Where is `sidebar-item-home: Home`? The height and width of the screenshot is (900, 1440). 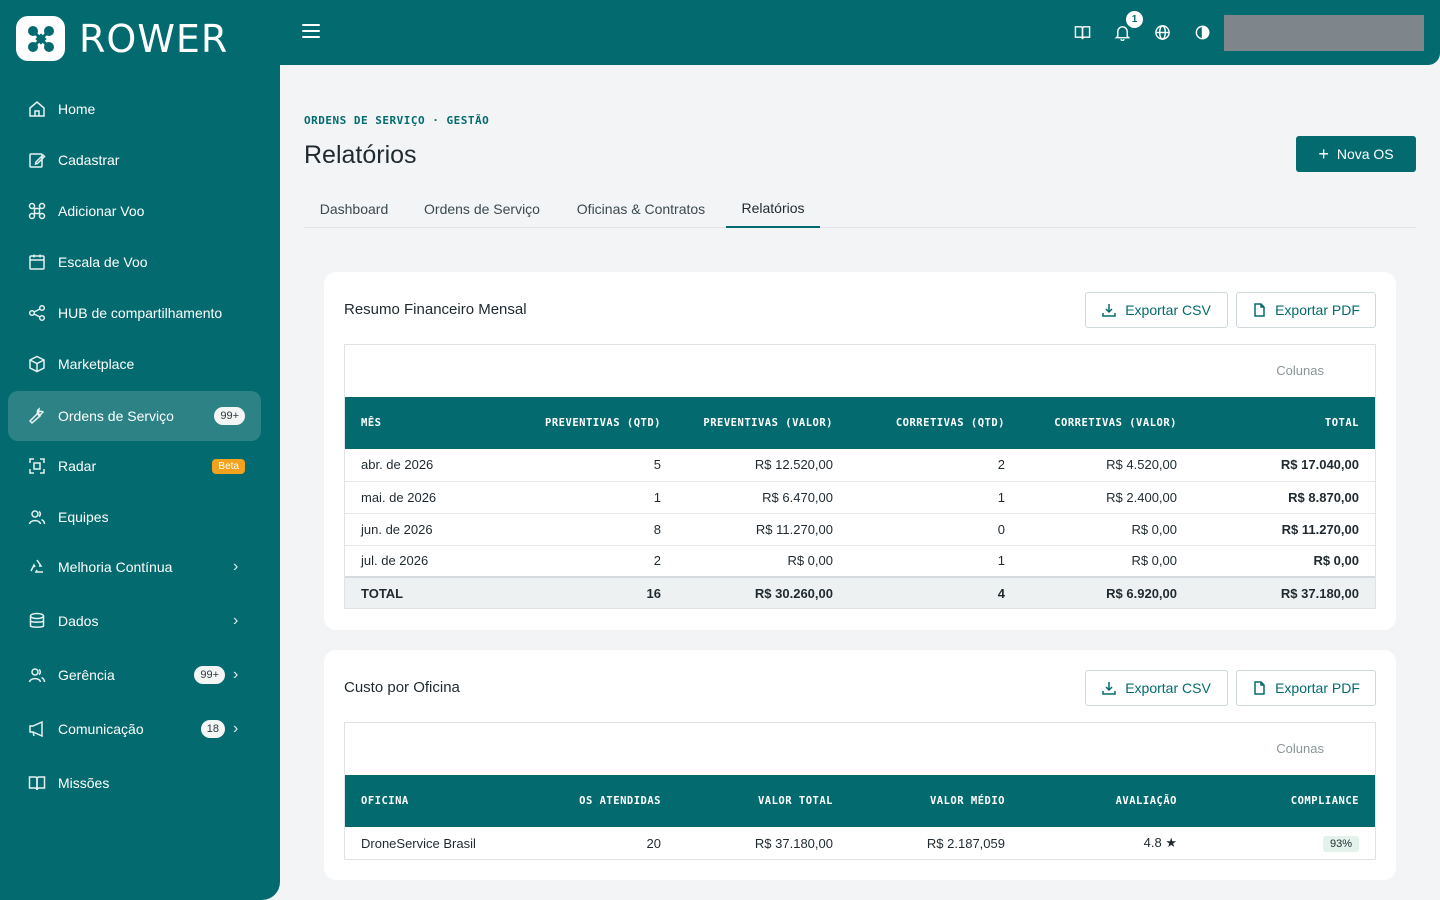
sidebar-item-home: Home is located at coordinates (134, 109).